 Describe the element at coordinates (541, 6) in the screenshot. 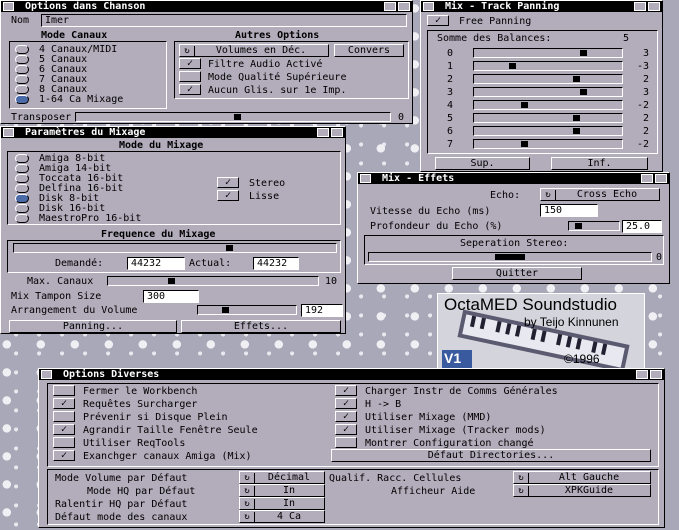

I see `panning-titlebar: Mix - Track Panning` at that location.